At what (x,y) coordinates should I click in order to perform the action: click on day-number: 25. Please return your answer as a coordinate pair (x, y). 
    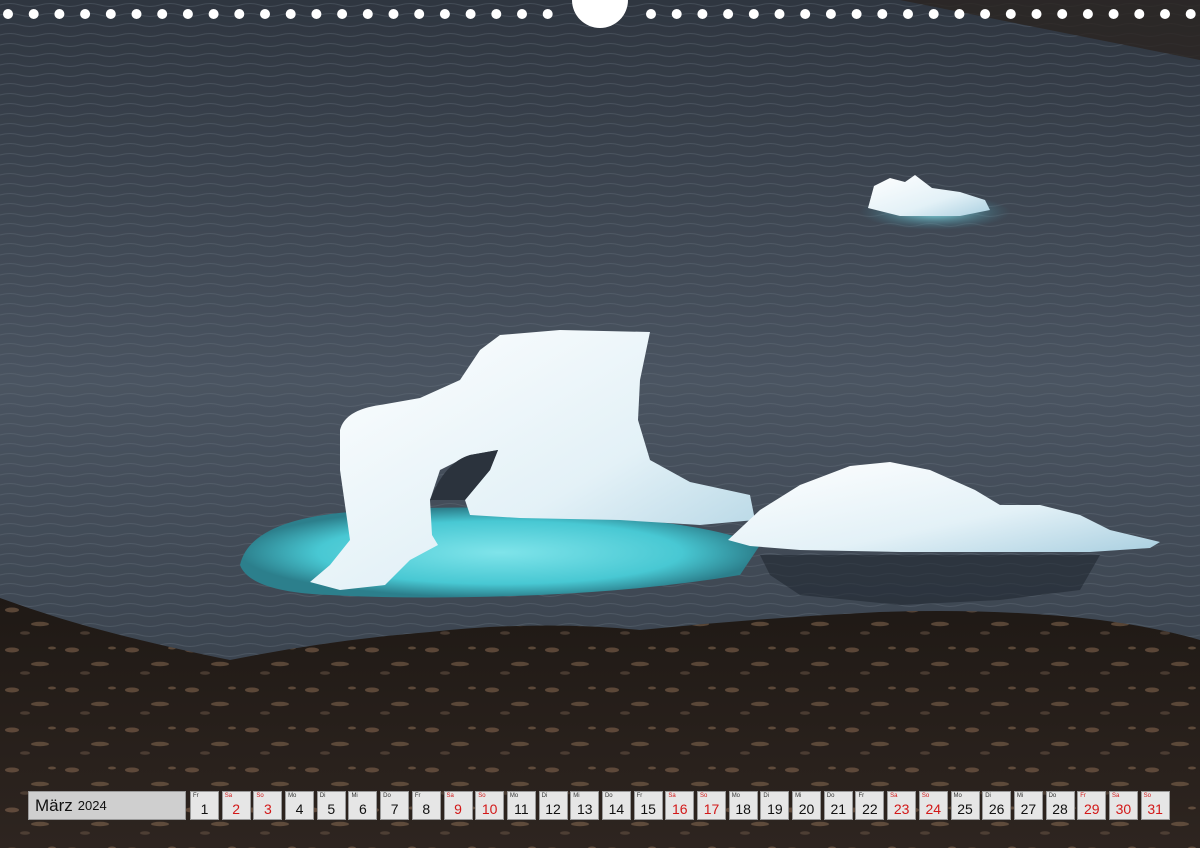
    Looking at the image, I should click on (965, 809).